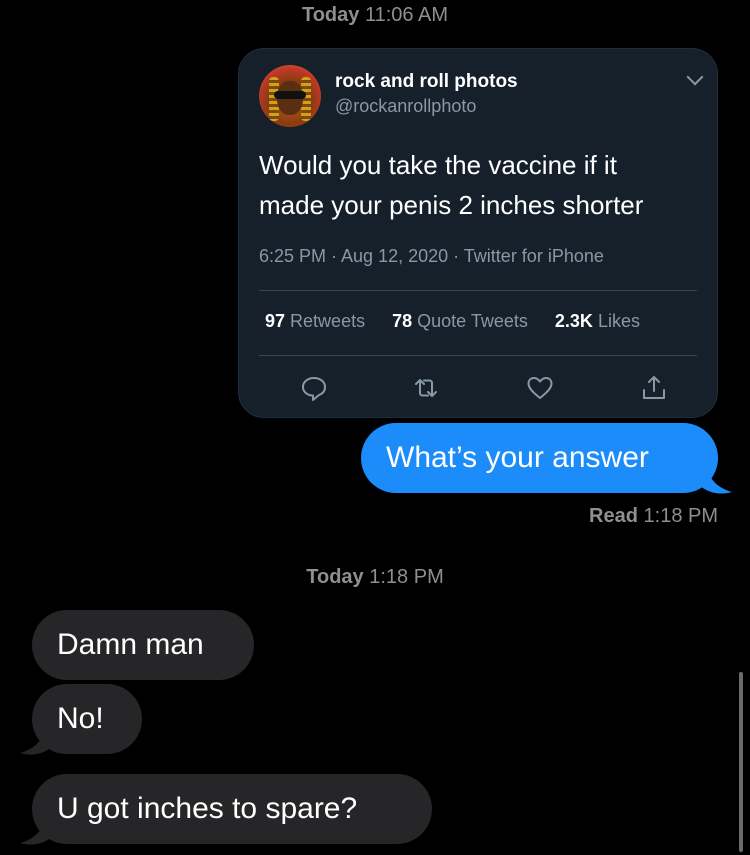 Image resolution: width=750 pixels, height=855 pixels. What do you see at coordinates (275, 321) in the screenshot?
I see `retweets-count: 97` at bounding box center [275, 321].